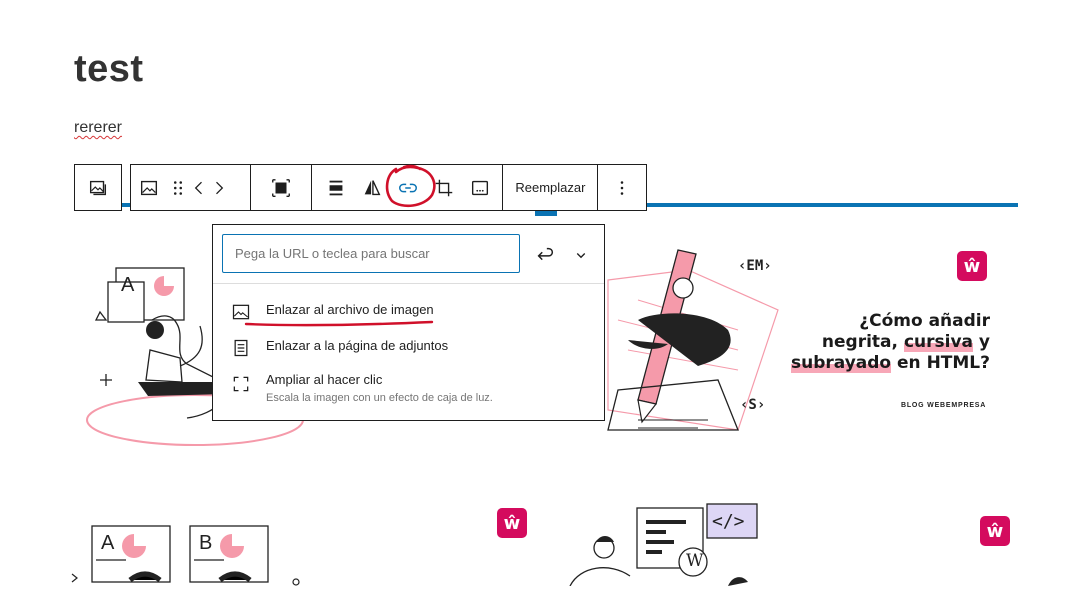 This screenshot has width=1071, height=591. What do you see at coordinates (336, 187) in the screenshot?
I see `align-icon` at bounding box center [336, 187].